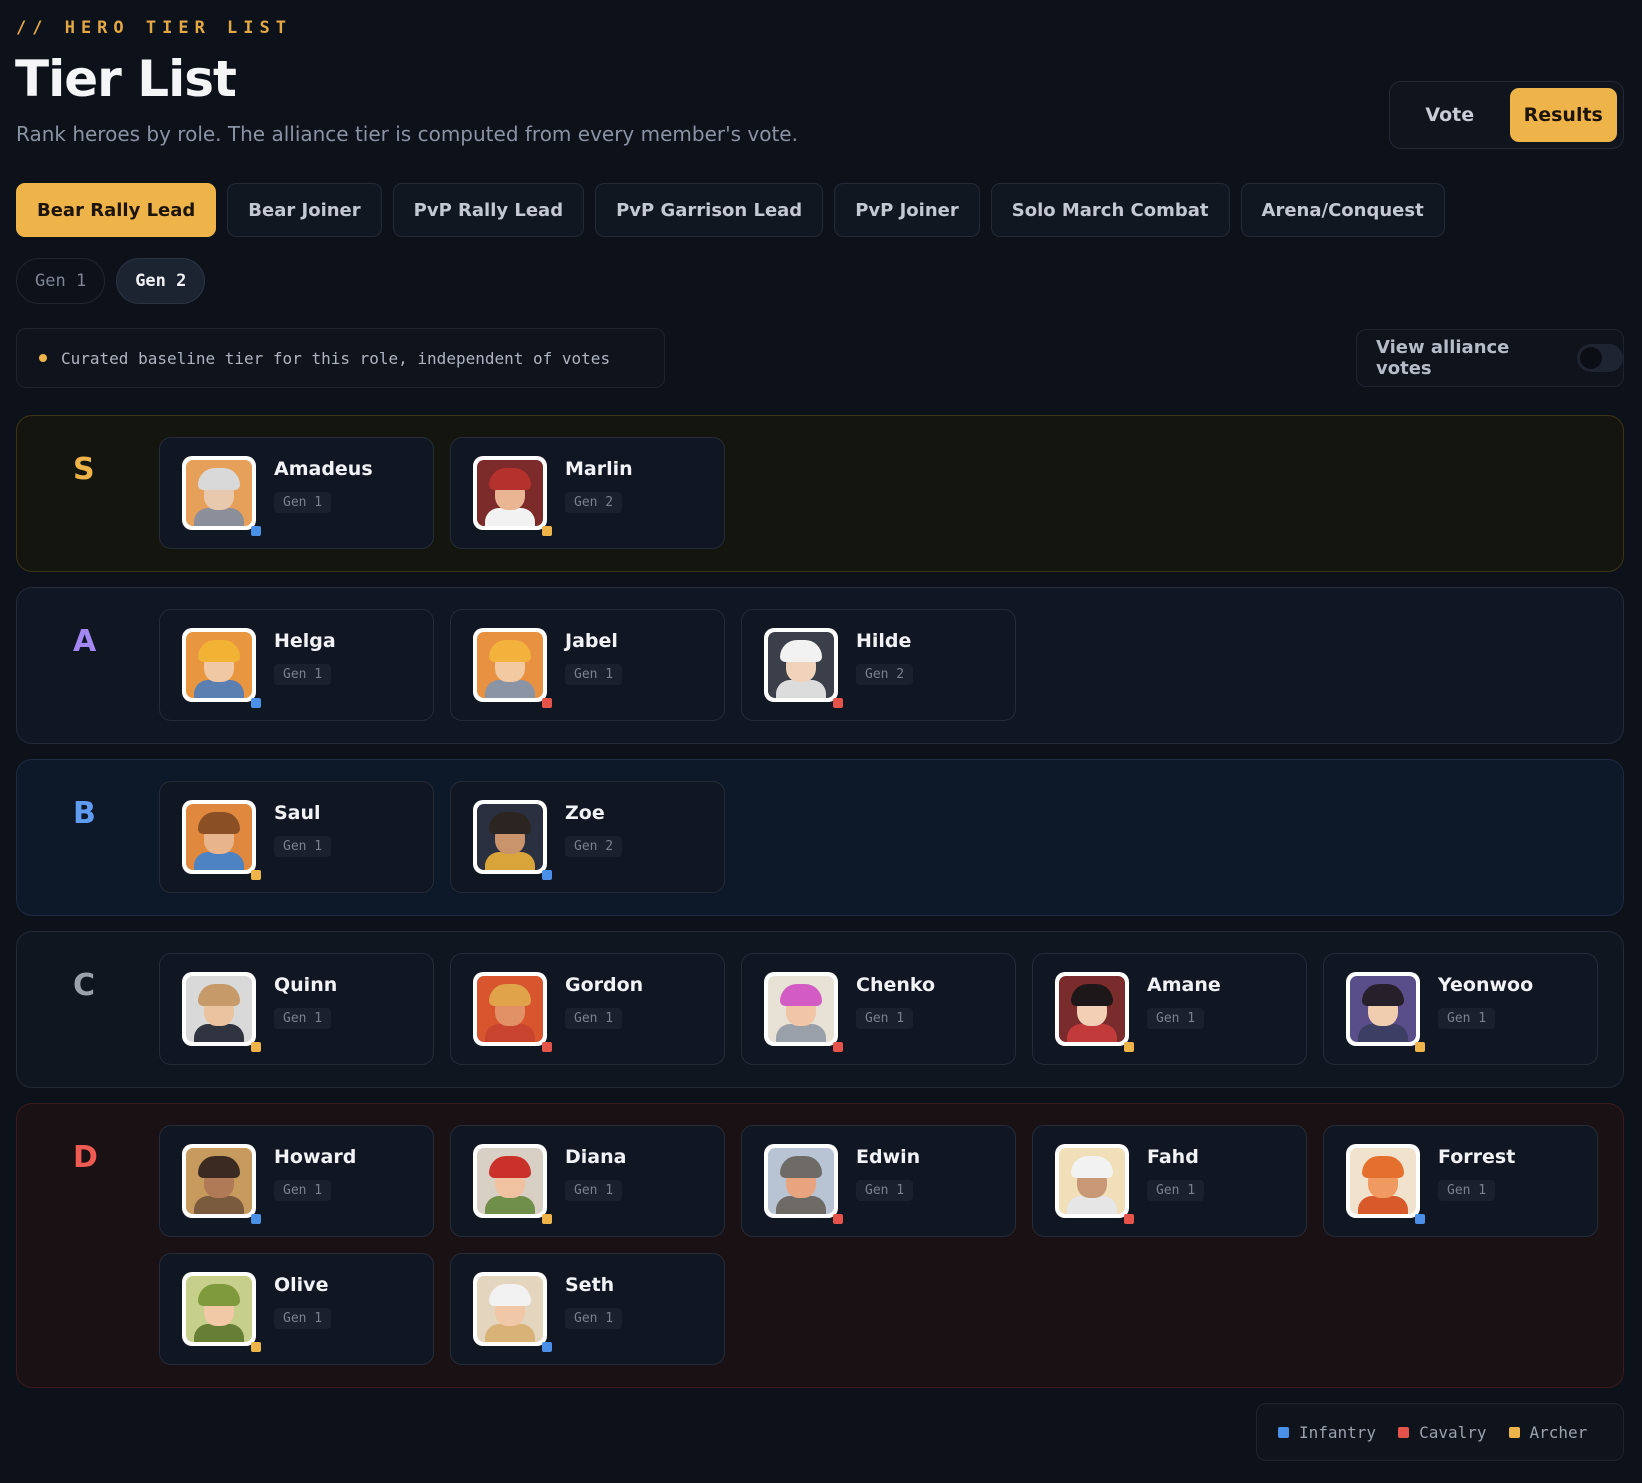  Describe the element at coordinates (301, 1285) in the screenshot. I see `hero-name: Olive` at that location.